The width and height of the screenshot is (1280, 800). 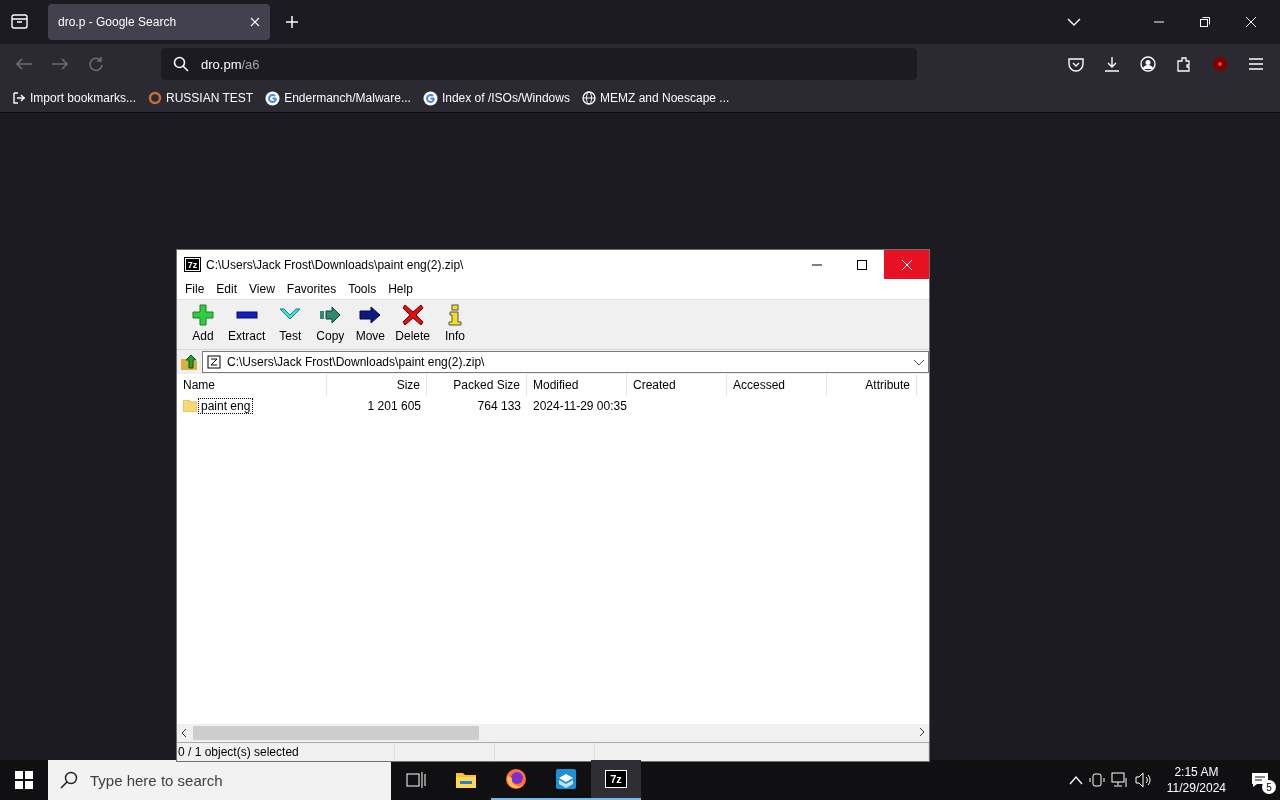 What do you see at coordinates (872, 385) in the screenshot?
I see `column-header: Attribute` at bounding box center [872, 385].